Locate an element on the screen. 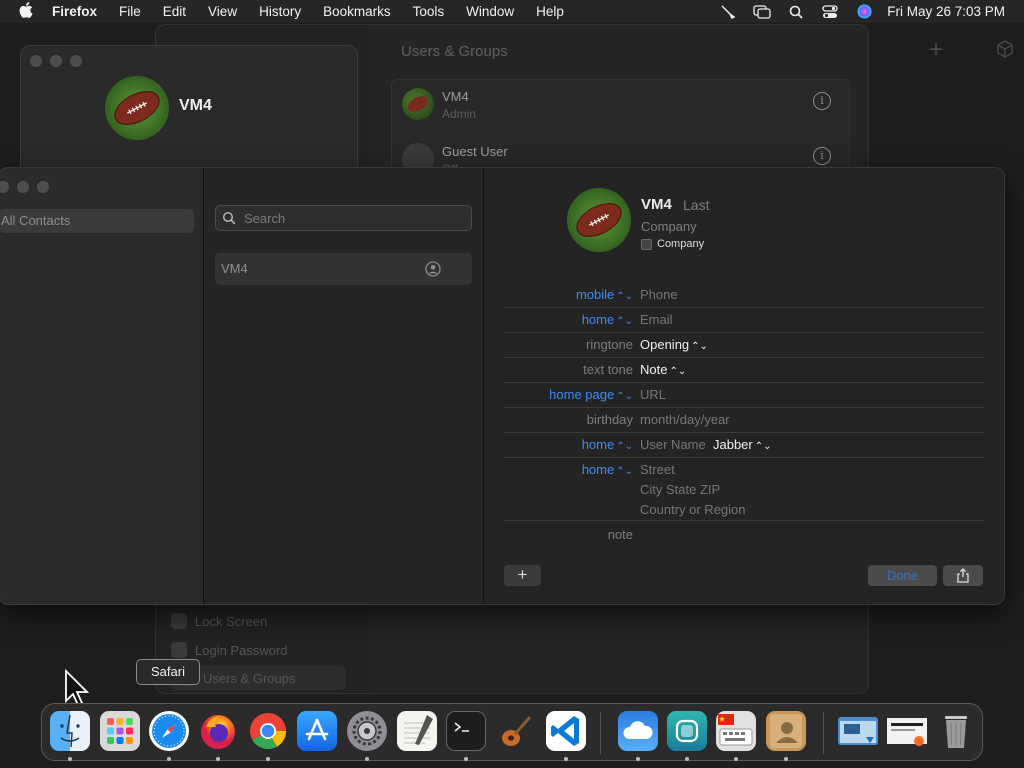 The height and width of the screenshot is (768, 1024). menu-history: History is located at coordinates (280, 11).